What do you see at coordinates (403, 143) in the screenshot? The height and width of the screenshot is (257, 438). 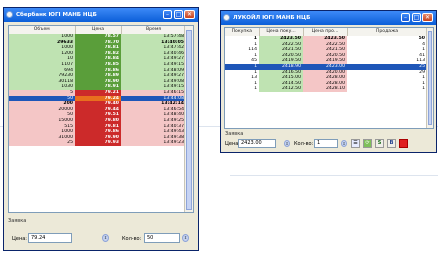 I see `cancel-order-button` at bounding box center [403, 143].